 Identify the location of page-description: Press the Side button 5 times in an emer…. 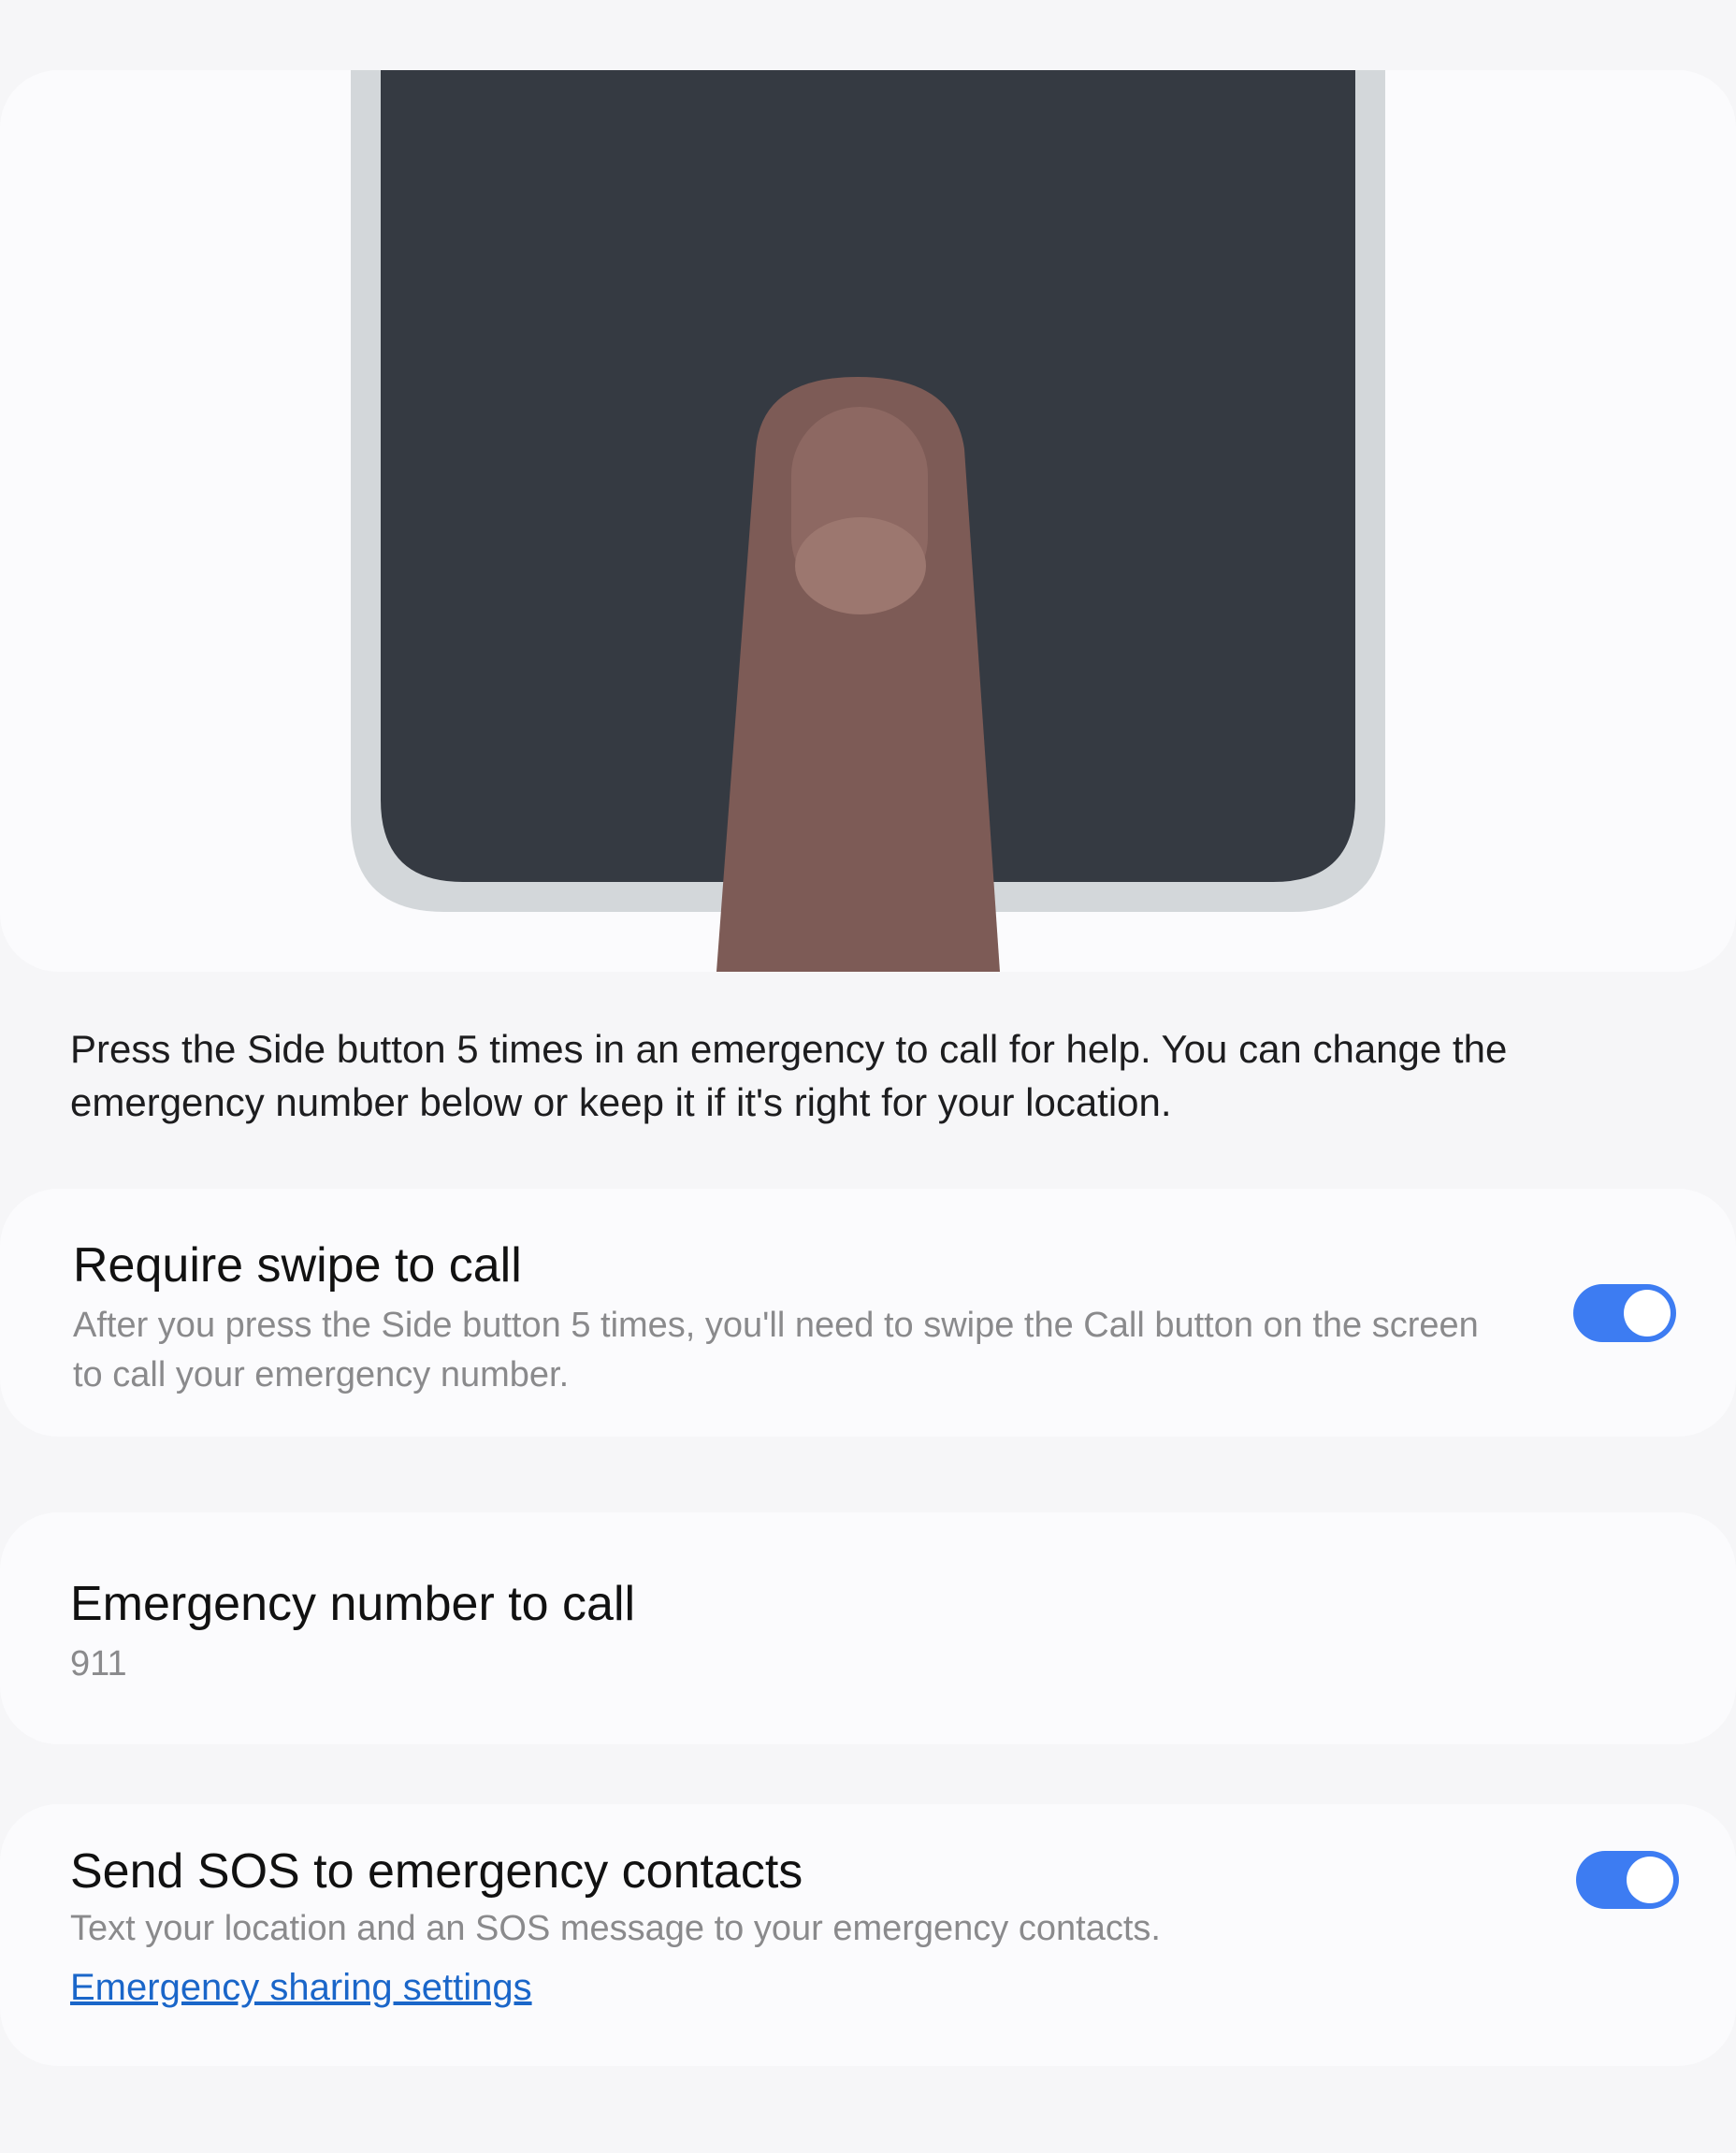
(789, 1075).